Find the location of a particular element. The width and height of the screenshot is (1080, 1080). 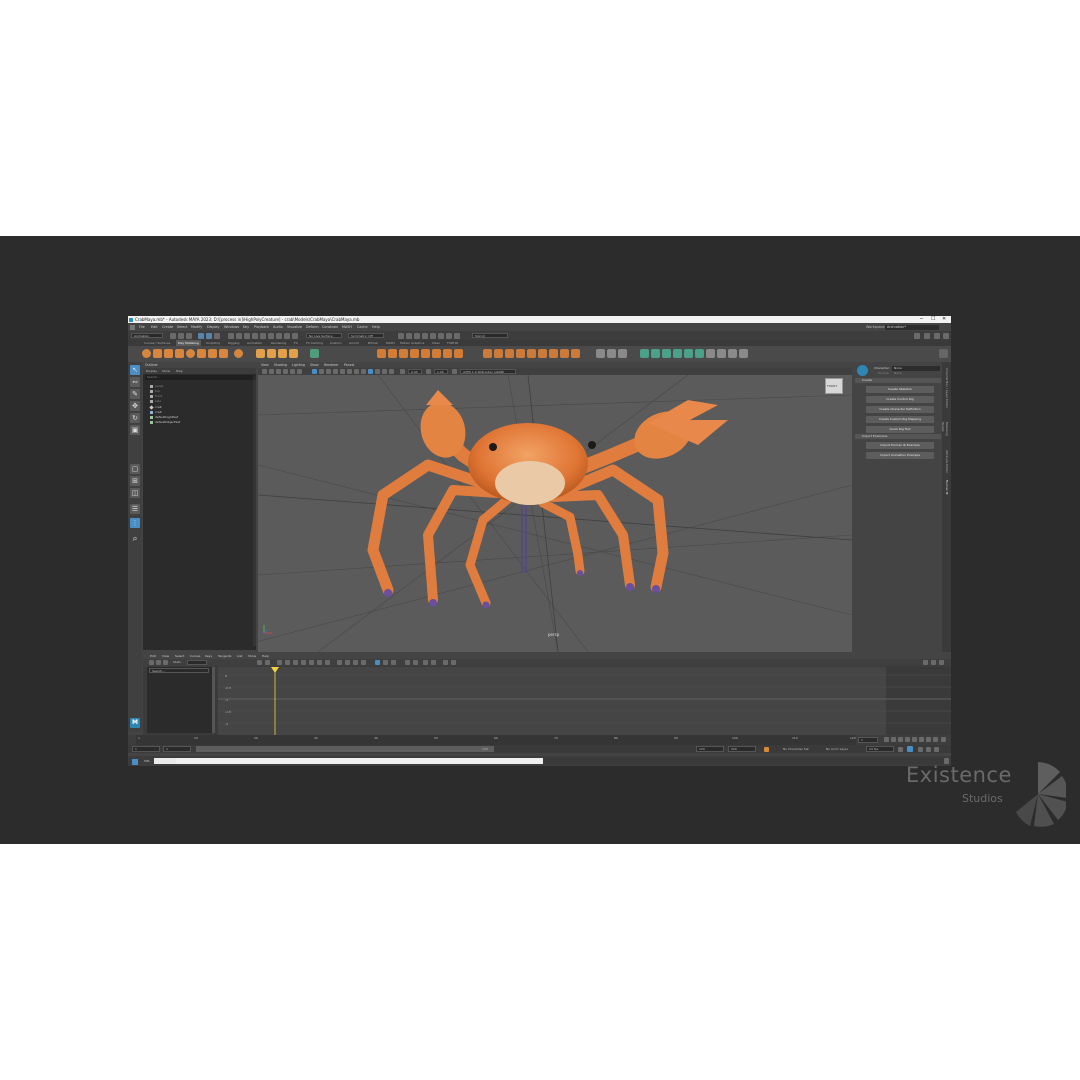

poly-disc-icon is located at coordinates (212, 353).